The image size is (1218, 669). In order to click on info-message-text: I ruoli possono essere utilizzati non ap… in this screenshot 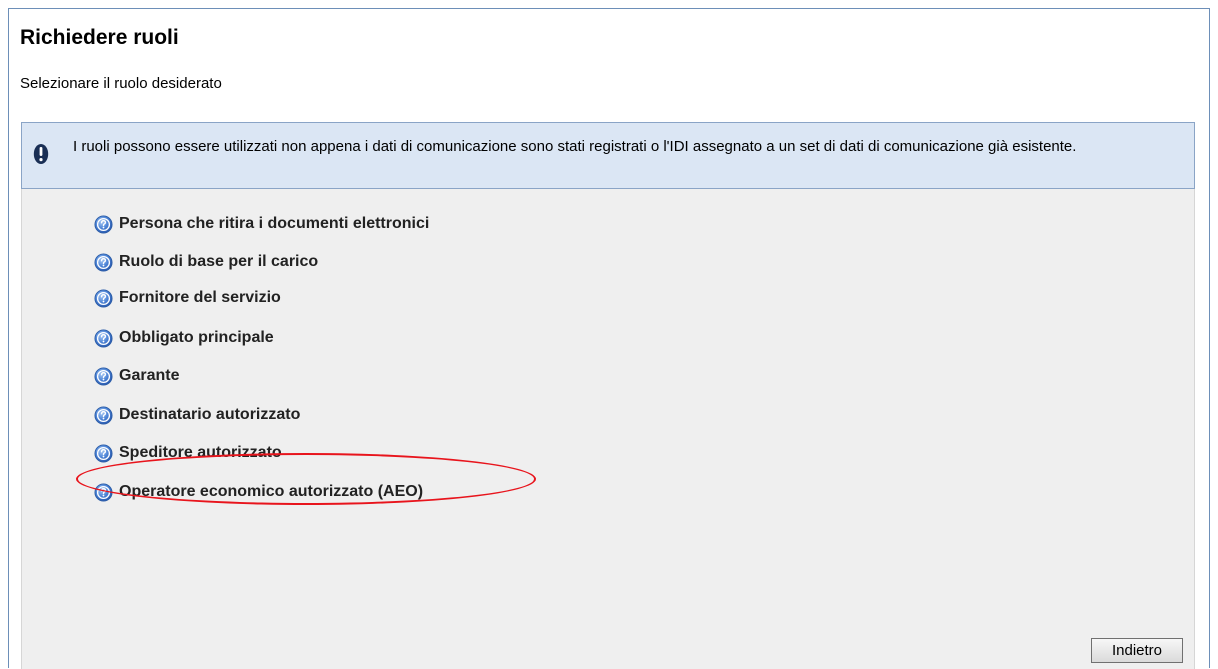, I will do `click(575, 146)`.